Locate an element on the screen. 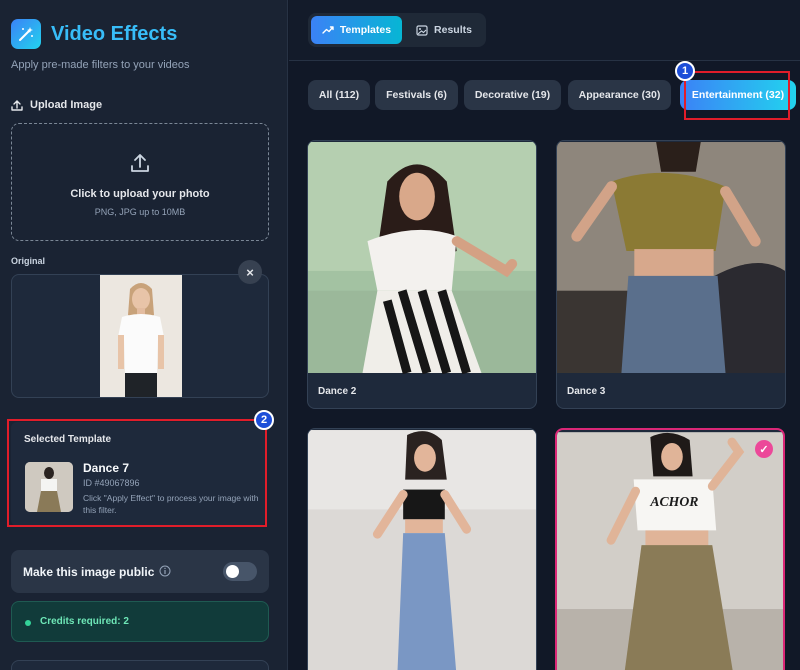  credits-status-dot is located at coordinates (28, 623).